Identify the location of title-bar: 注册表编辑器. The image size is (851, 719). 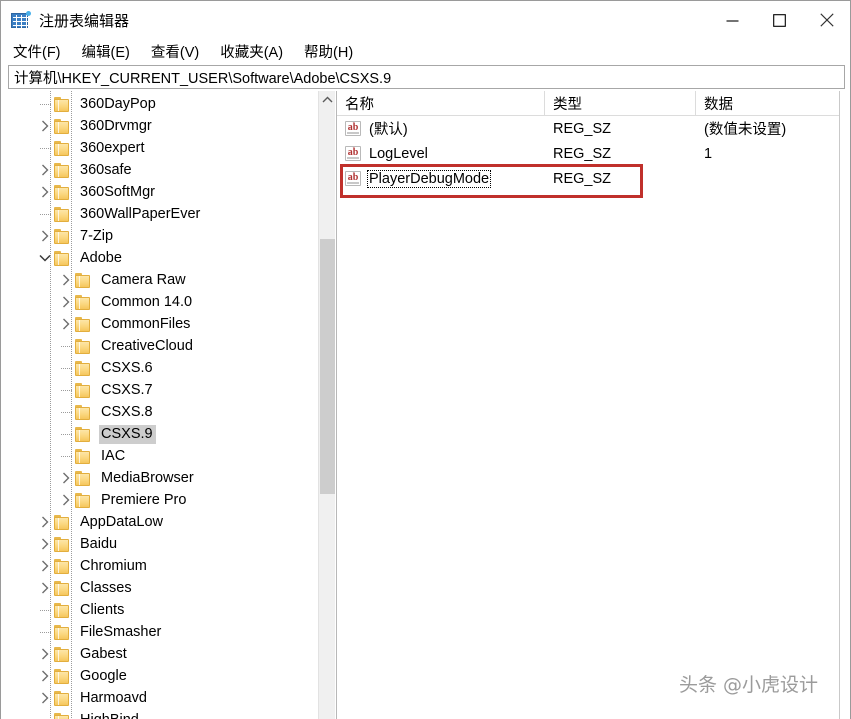
(425, 20).